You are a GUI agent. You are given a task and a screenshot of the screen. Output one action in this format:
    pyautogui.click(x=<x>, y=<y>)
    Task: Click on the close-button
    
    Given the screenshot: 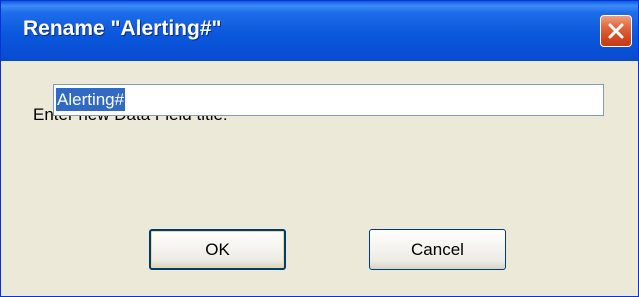 What is the action you would take?
    pyautogui.click(x=616, y=31)
    